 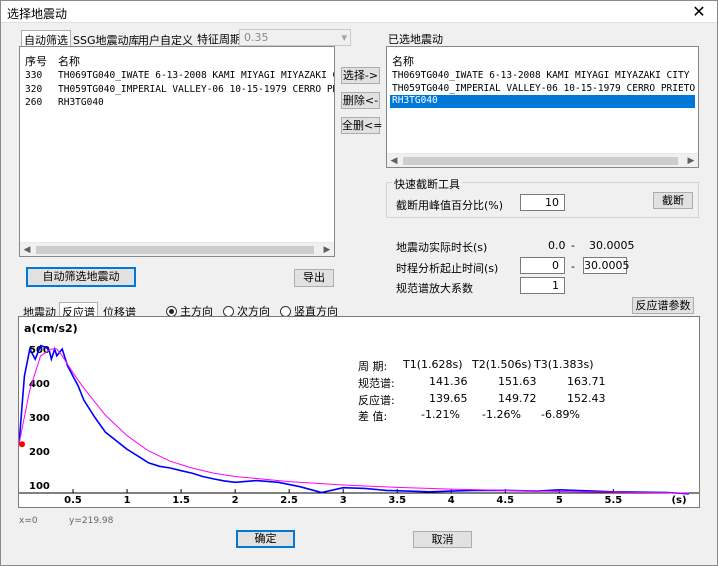 I want to click on right-list-scrollbar: ◀ ▶, so click(x=542, y=160).